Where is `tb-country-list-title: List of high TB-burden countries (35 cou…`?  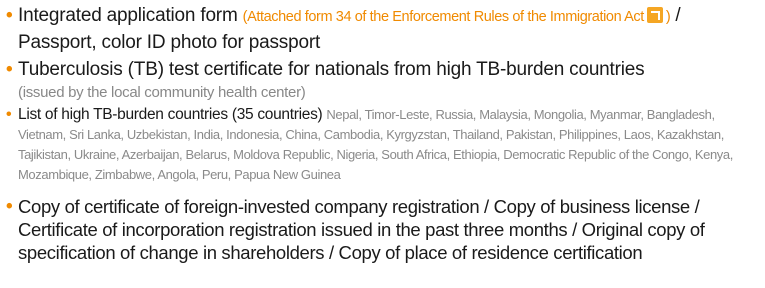 tb-country-list-title: List of high TB-burden countries (35 cou… is located at coordinates (170, 114).